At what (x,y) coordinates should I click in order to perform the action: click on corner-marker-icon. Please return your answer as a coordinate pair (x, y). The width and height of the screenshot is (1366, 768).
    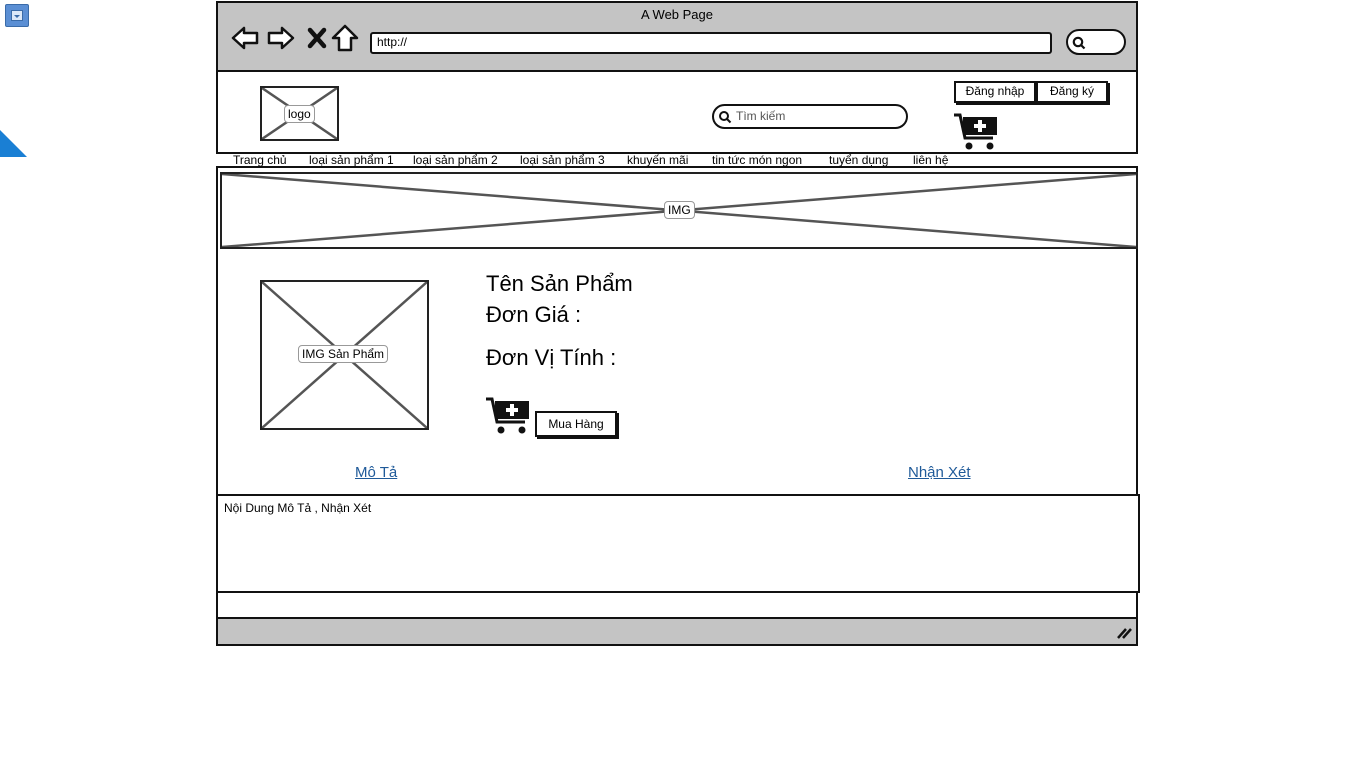
    Looking at the image, I should click on (13, 143).